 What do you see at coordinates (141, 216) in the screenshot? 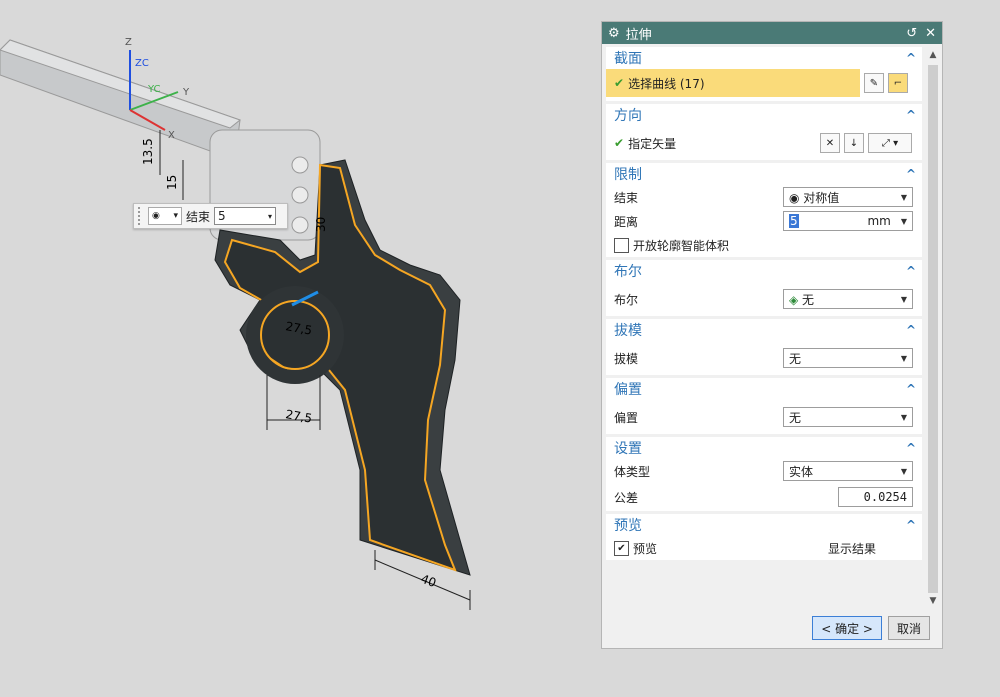
I see `drag-grip-icon` at bounding box center [141, 216].